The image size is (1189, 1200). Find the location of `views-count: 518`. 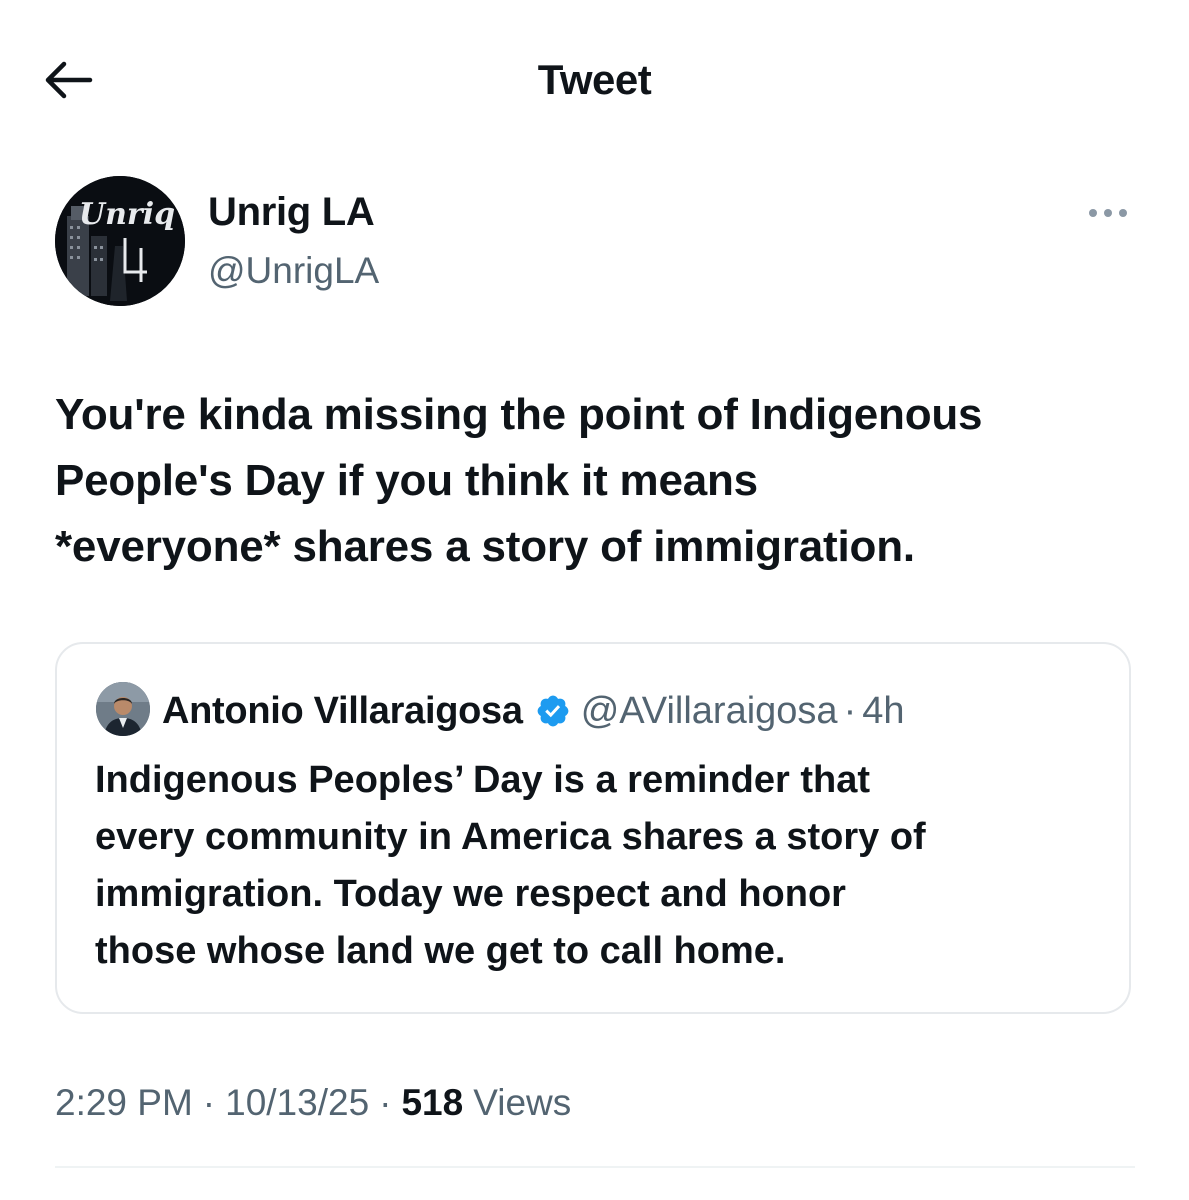

views-count: 518 is located at coordinates (432, 1103).